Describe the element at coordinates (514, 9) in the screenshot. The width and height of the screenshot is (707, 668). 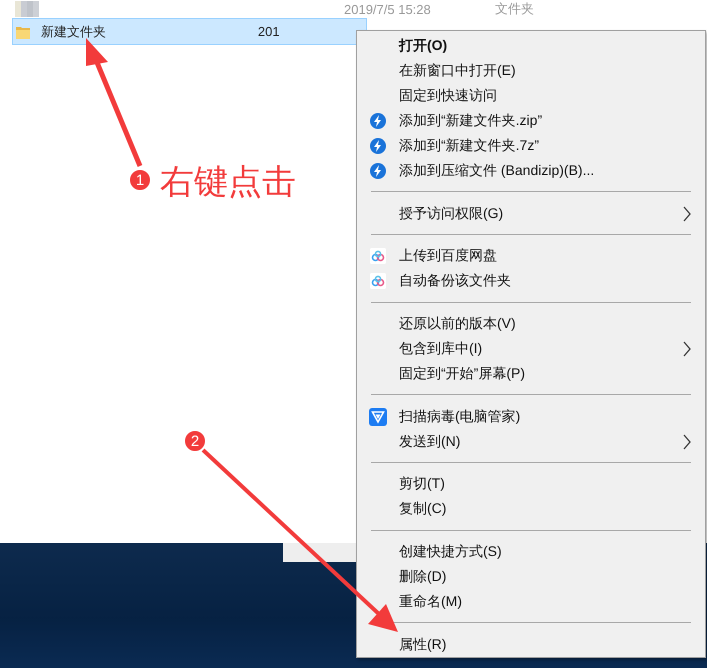
I see `file-type: 文件夹` at that location.